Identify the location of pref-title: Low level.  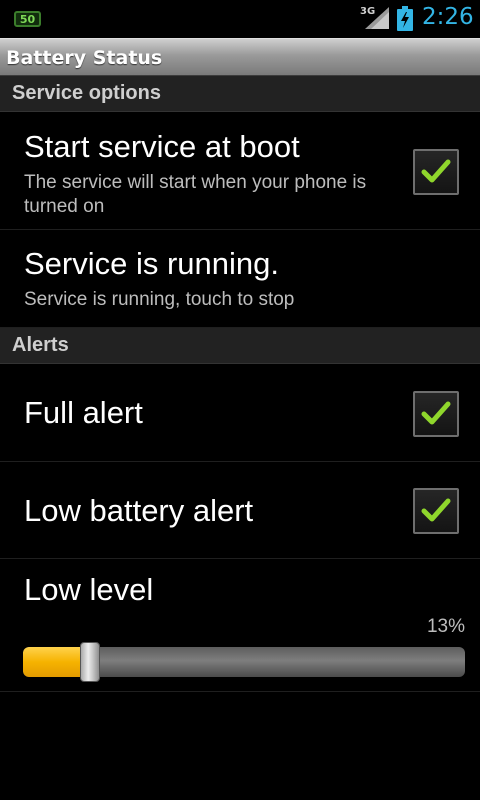
(89, 589).